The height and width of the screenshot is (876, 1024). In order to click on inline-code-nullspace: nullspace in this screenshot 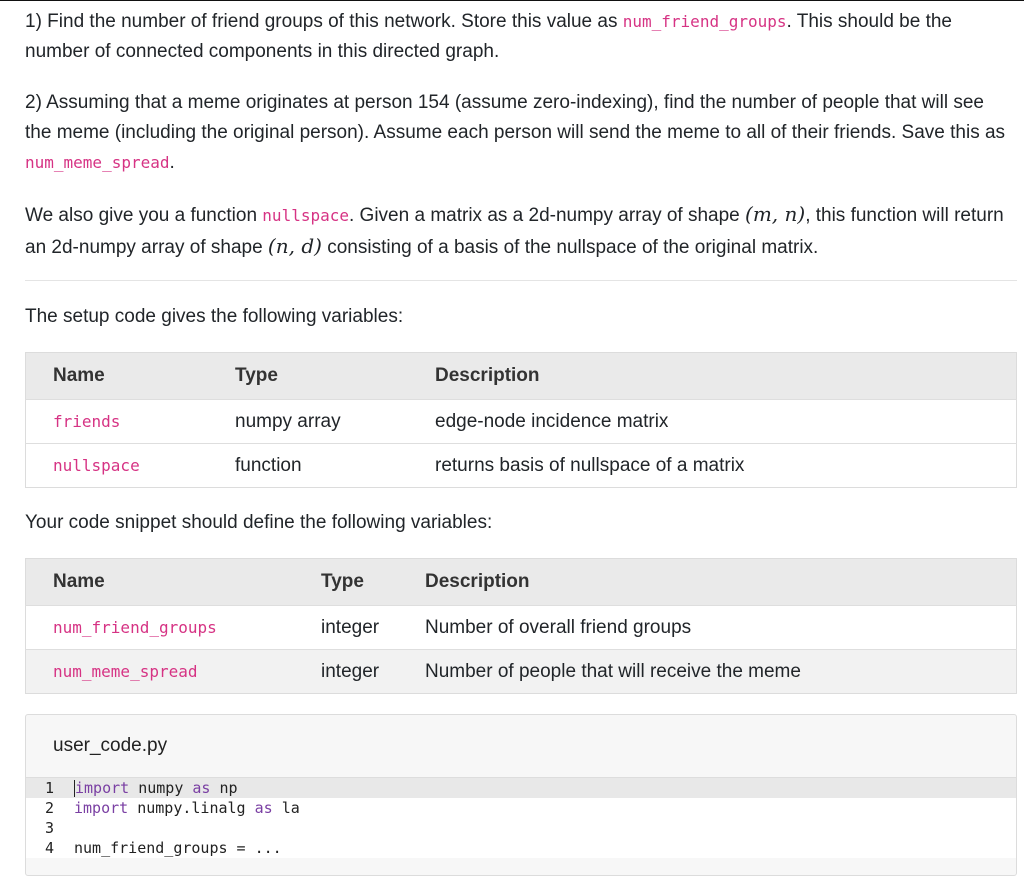, I will do `click(305, 215)`.